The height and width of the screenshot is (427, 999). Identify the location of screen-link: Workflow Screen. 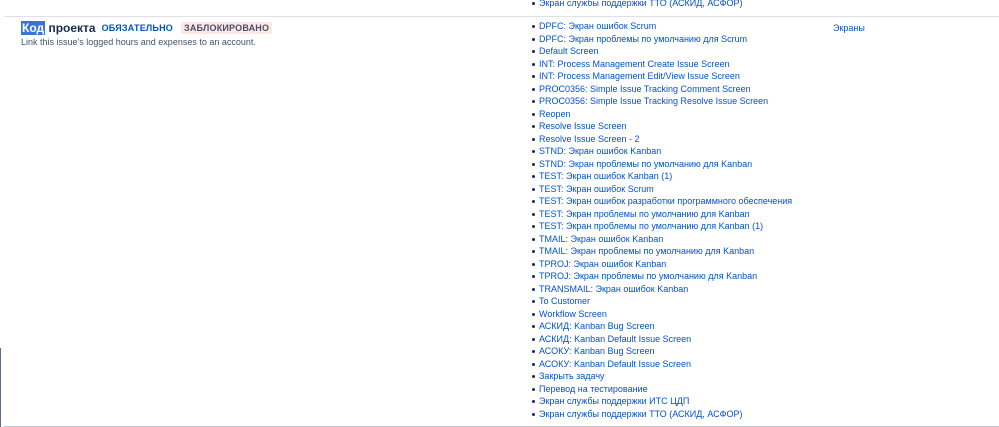
(573, 314).